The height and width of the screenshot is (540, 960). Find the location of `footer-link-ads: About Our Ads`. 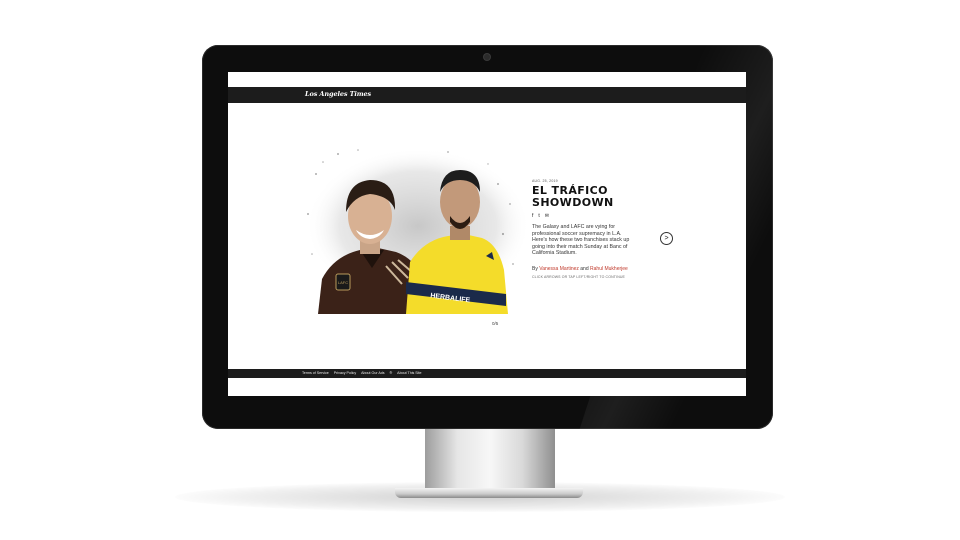

footer-link-ads: About Our Ads is located at coordinates (372, 373).